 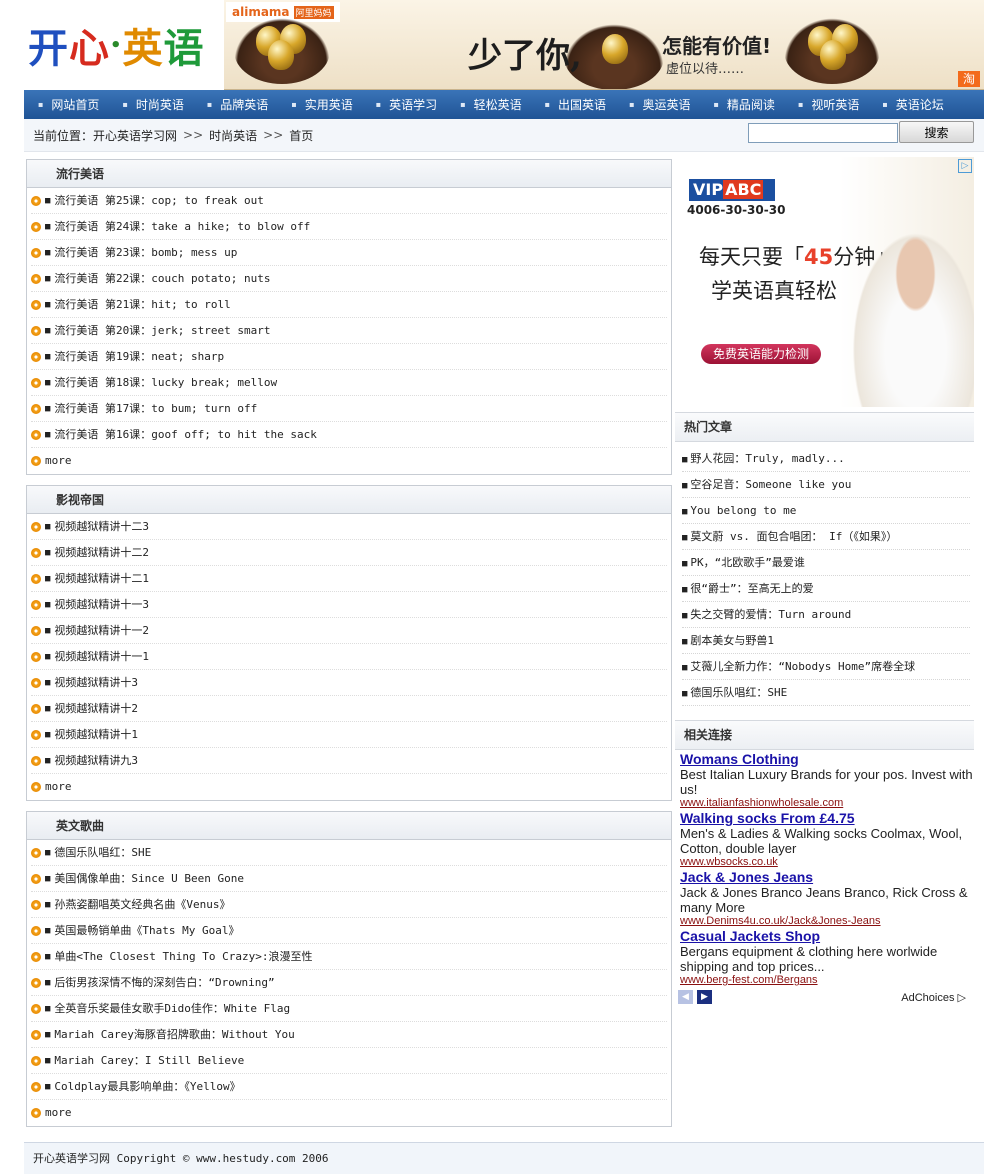 What do you see at coordinates (349, 605) in the screenshot?
I see `list-item: ■ 视频越狱精讲十一3` at bounding box center [349, 605].